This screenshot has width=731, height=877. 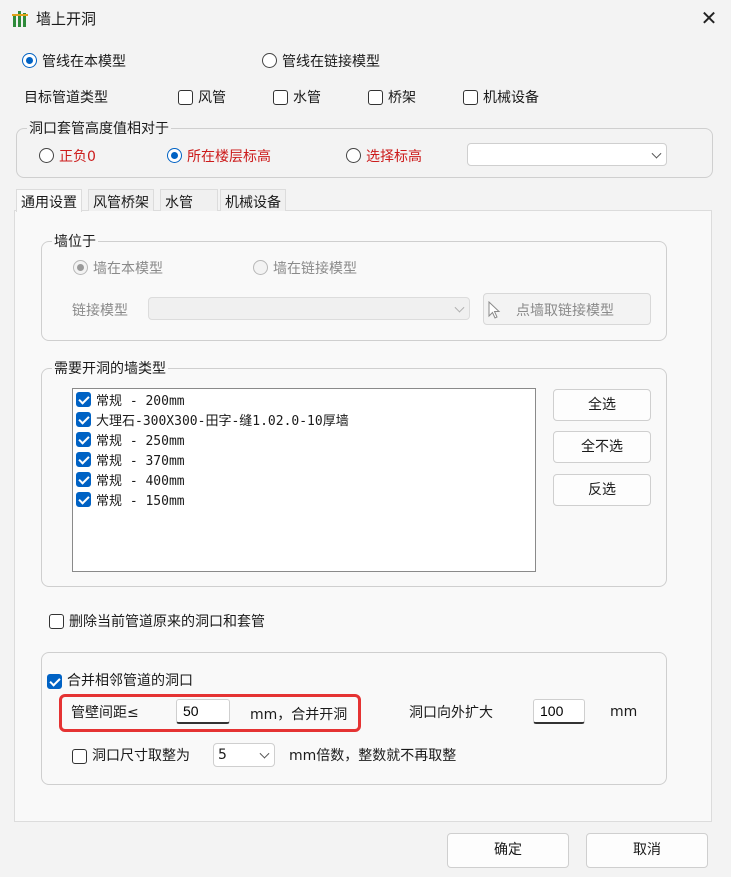 I want to click on radio-height-select, so click(x=353, y=157).